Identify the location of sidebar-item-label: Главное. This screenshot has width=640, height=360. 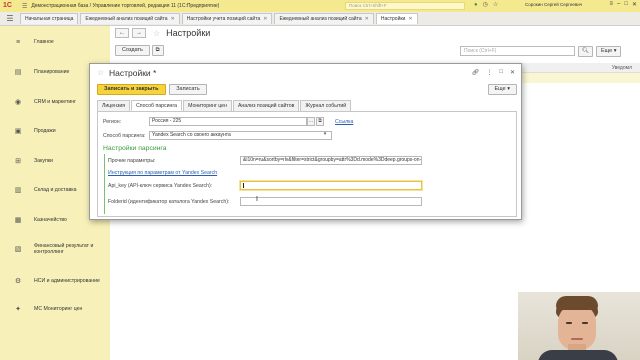
(44, 41).